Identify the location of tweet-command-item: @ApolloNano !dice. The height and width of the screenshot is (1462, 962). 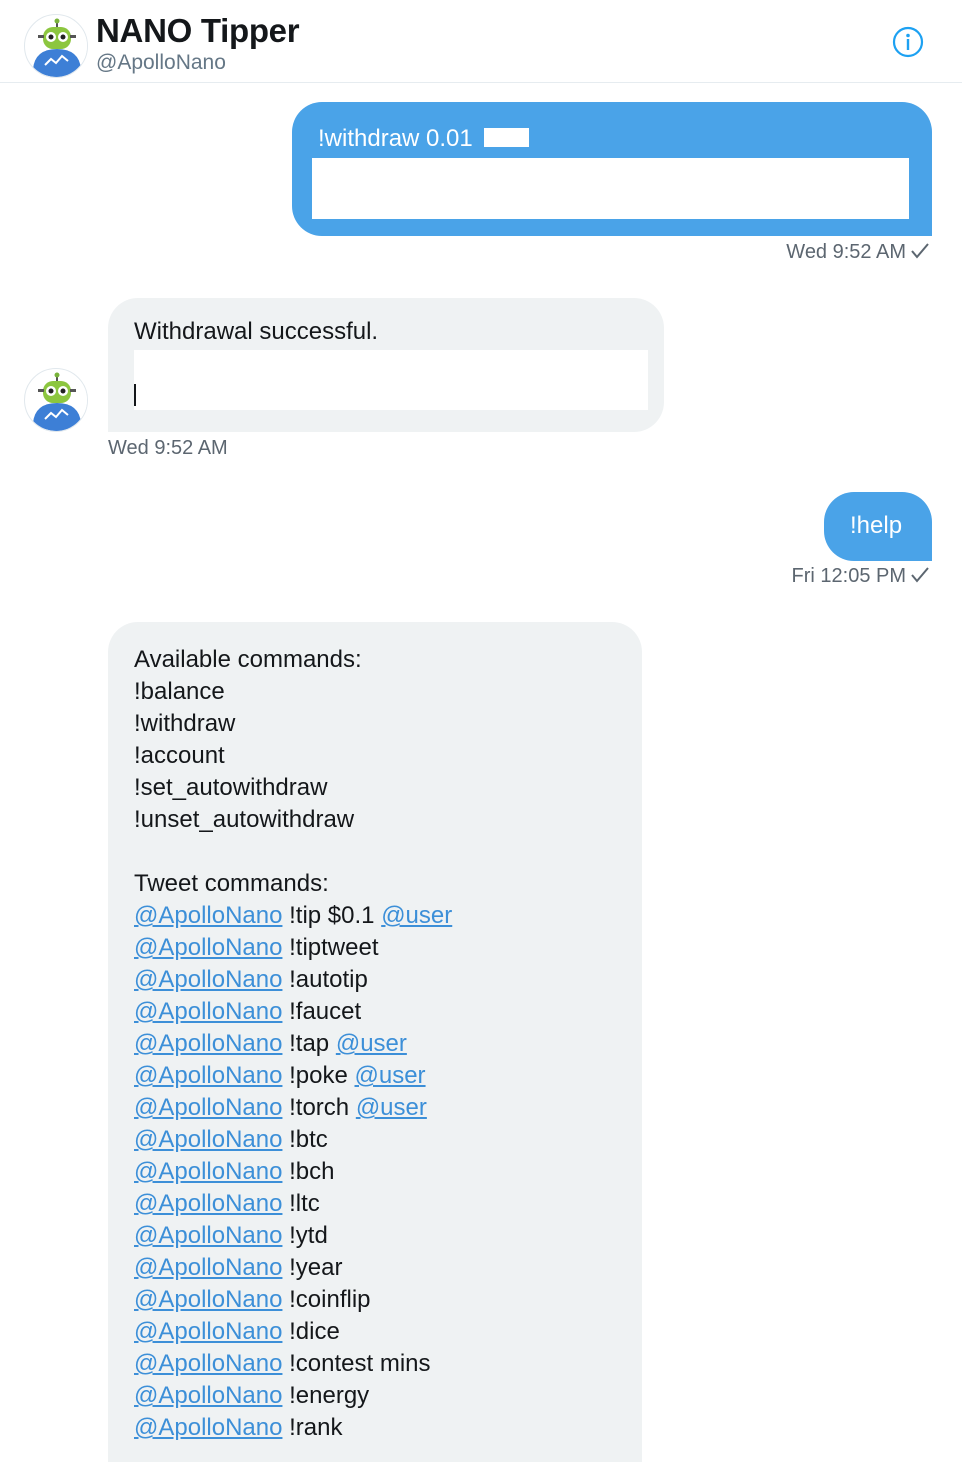
(293, 1332).